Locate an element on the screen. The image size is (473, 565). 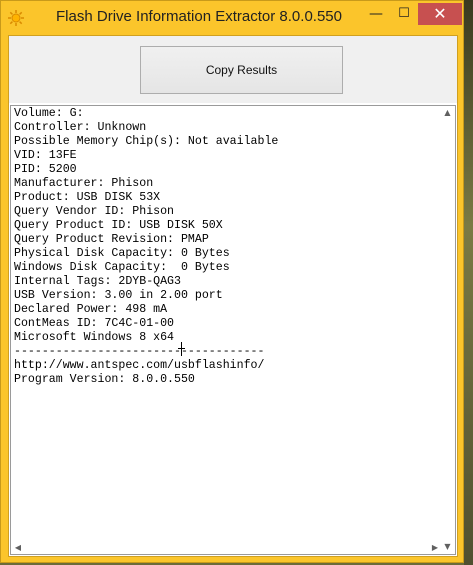
close-button: ✕ is located at coordinates (440, 14).